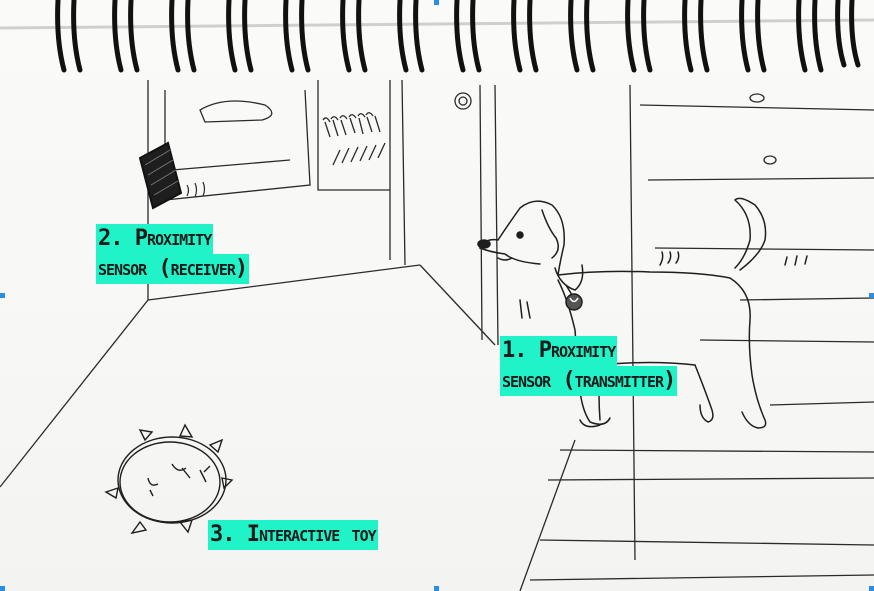 The image size is (874, 591). I want to click on label-transmitter-line1: 1. Proximity, so click(559, 351).